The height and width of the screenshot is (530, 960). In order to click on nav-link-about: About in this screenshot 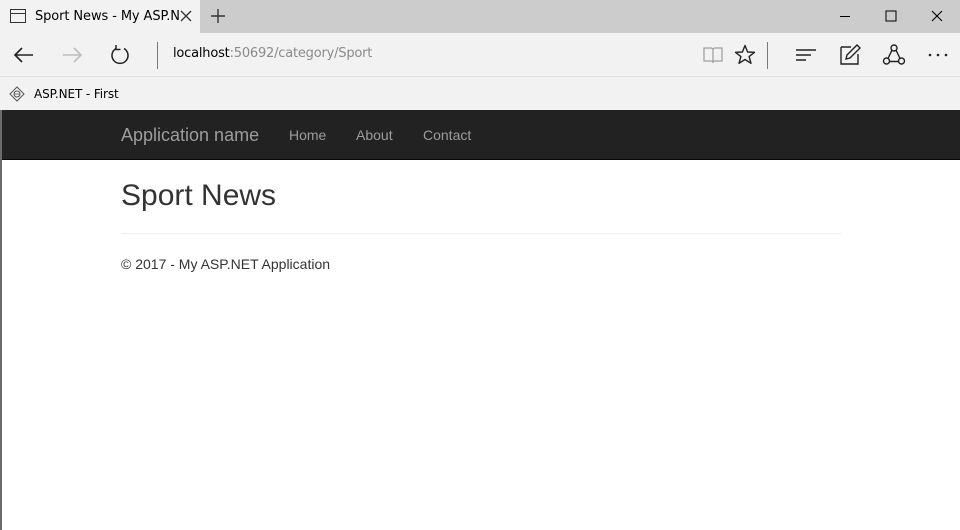, I will do `click(374, 135)`.